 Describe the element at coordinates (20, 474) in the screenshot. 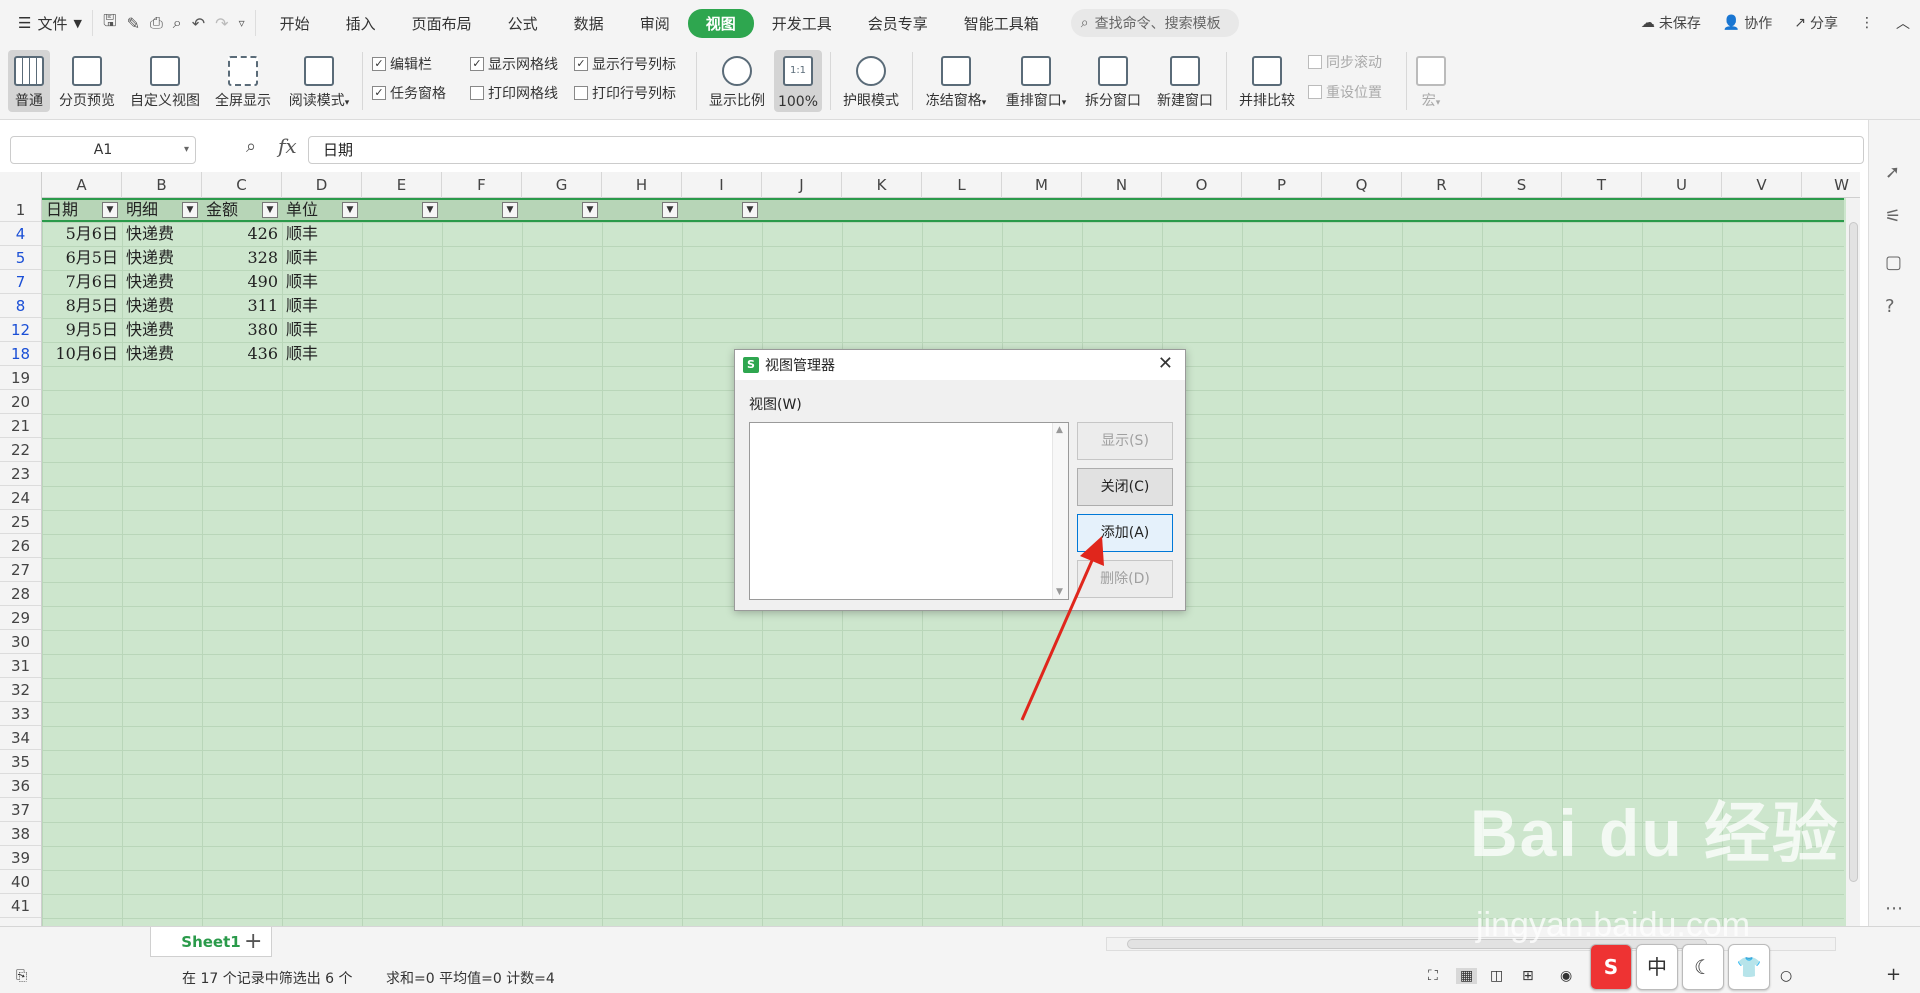

I see `row-header: 23` at that location.